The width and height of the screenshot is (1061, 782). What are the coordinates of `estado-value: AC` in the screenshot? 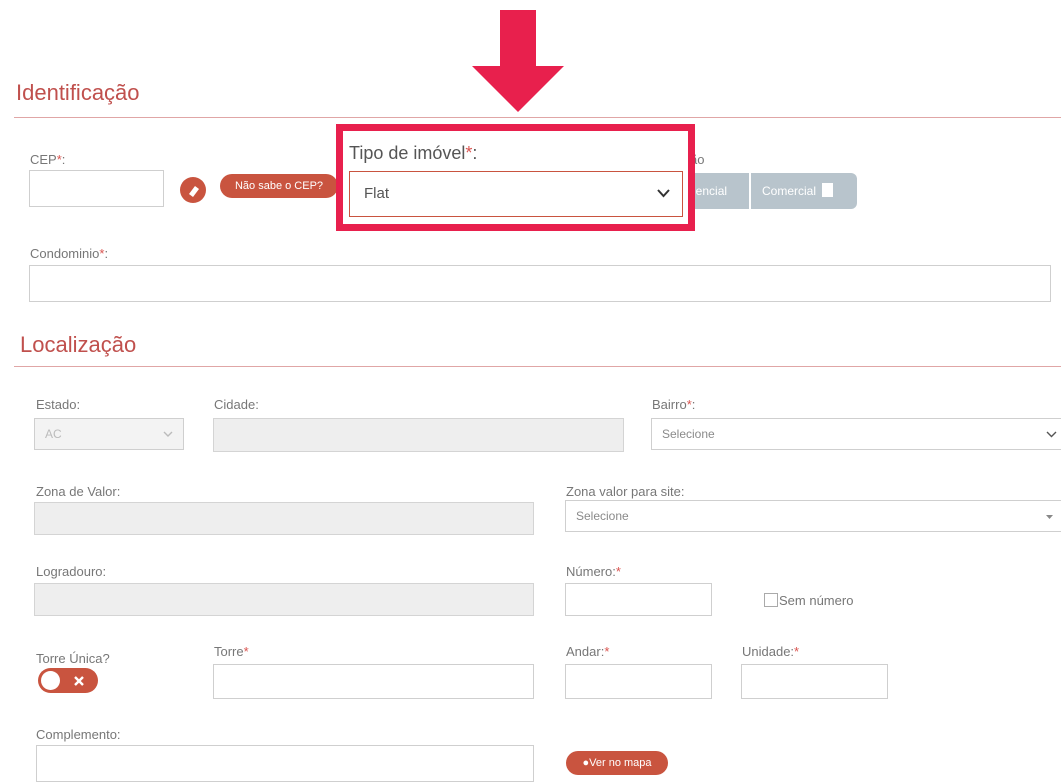 It's located at (53, 434).